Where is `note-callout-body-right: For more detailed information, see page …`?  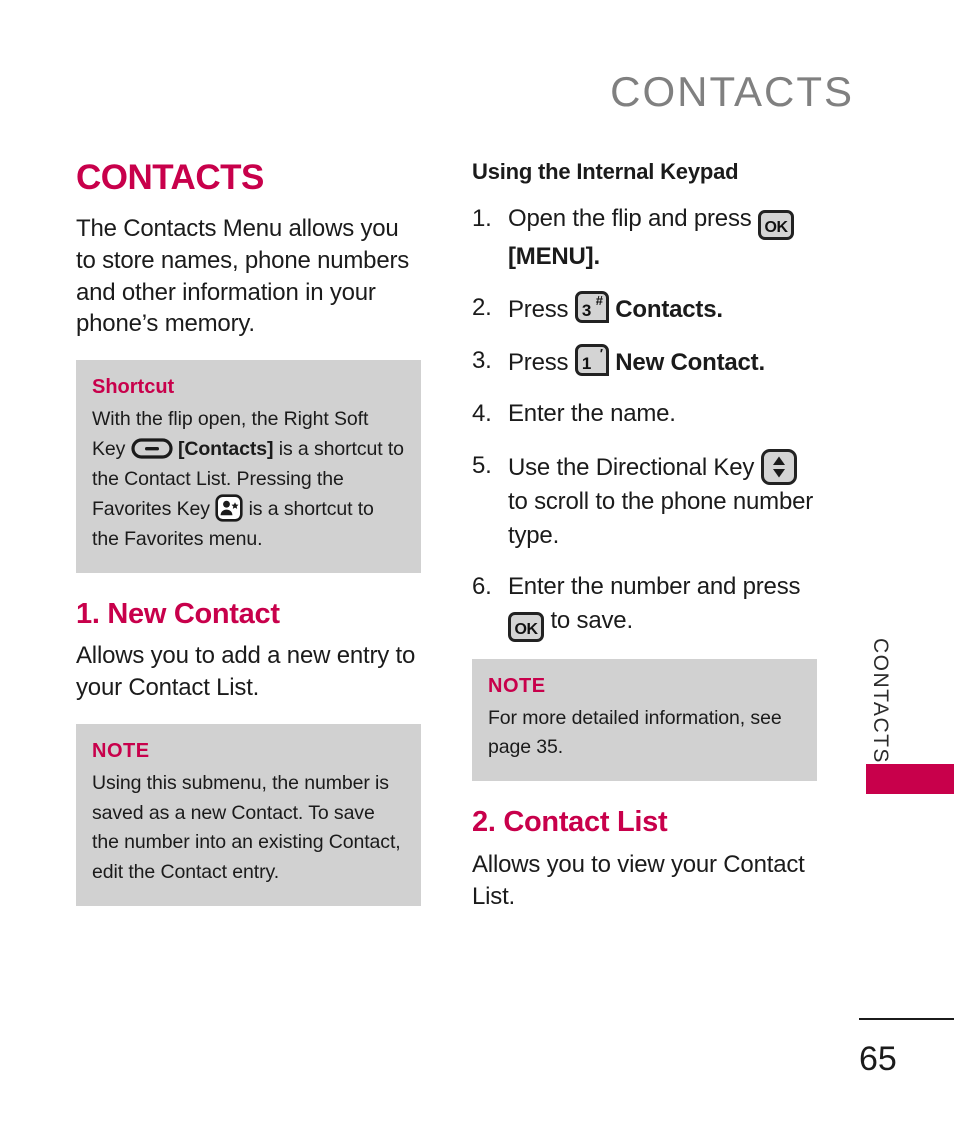 note-callout-body-right: For more detailed information, see page … is located at coordinates (635, 732).